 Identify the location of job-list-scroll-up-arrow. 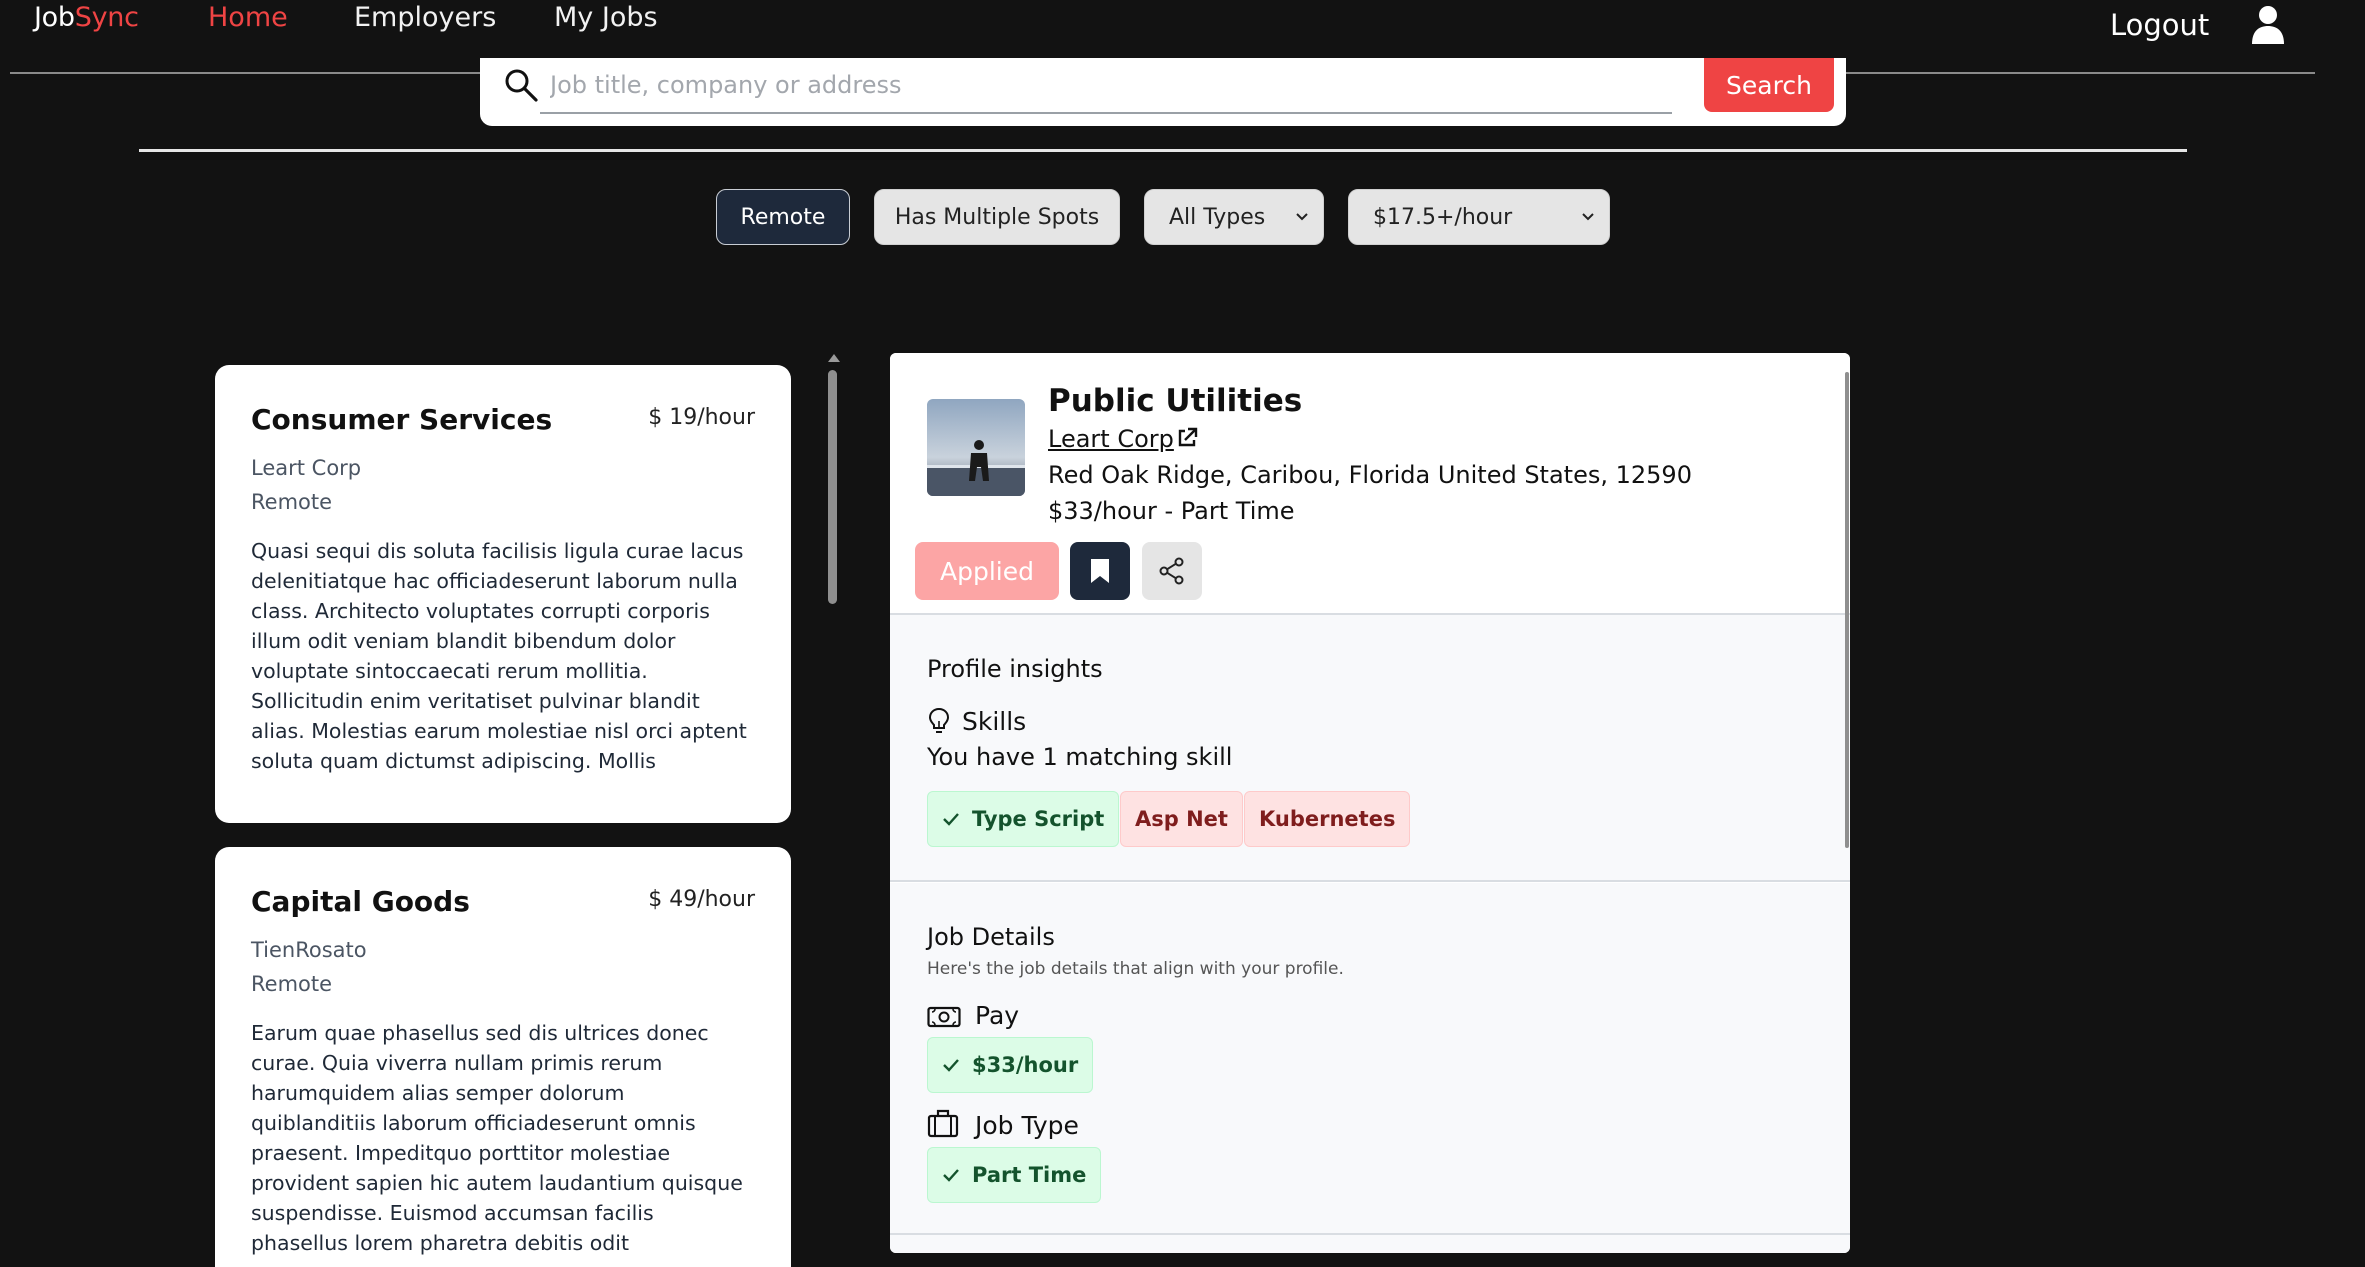
(834, 358).